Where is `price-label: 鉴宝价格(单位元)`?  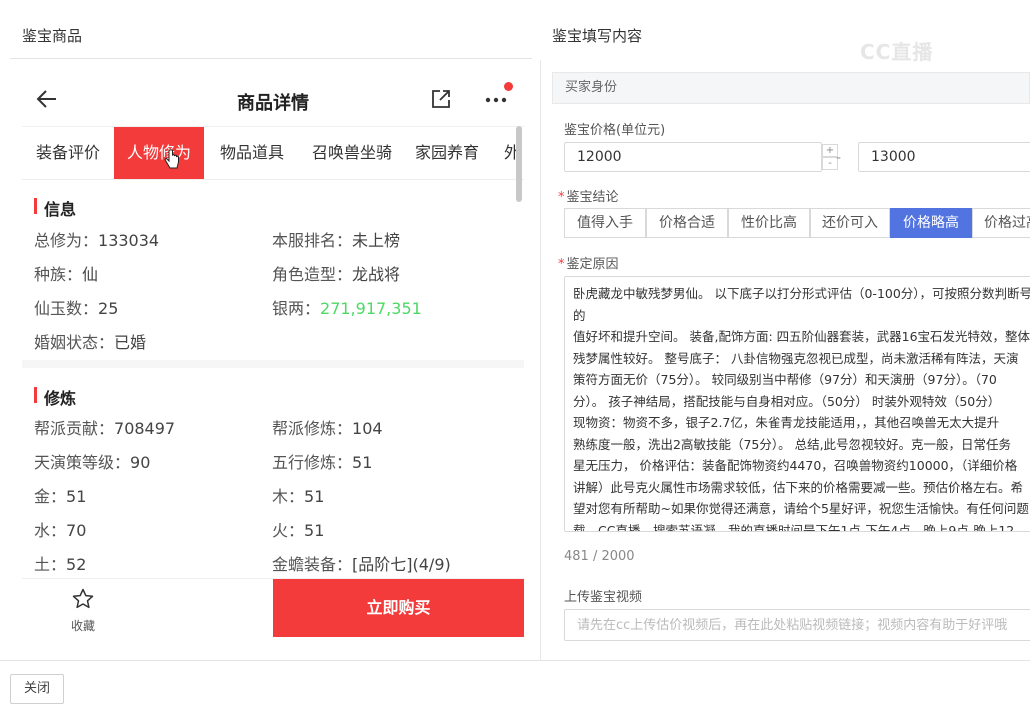
price-label: 鉴宝价格(单位元) is located at coordinates (615, 130).